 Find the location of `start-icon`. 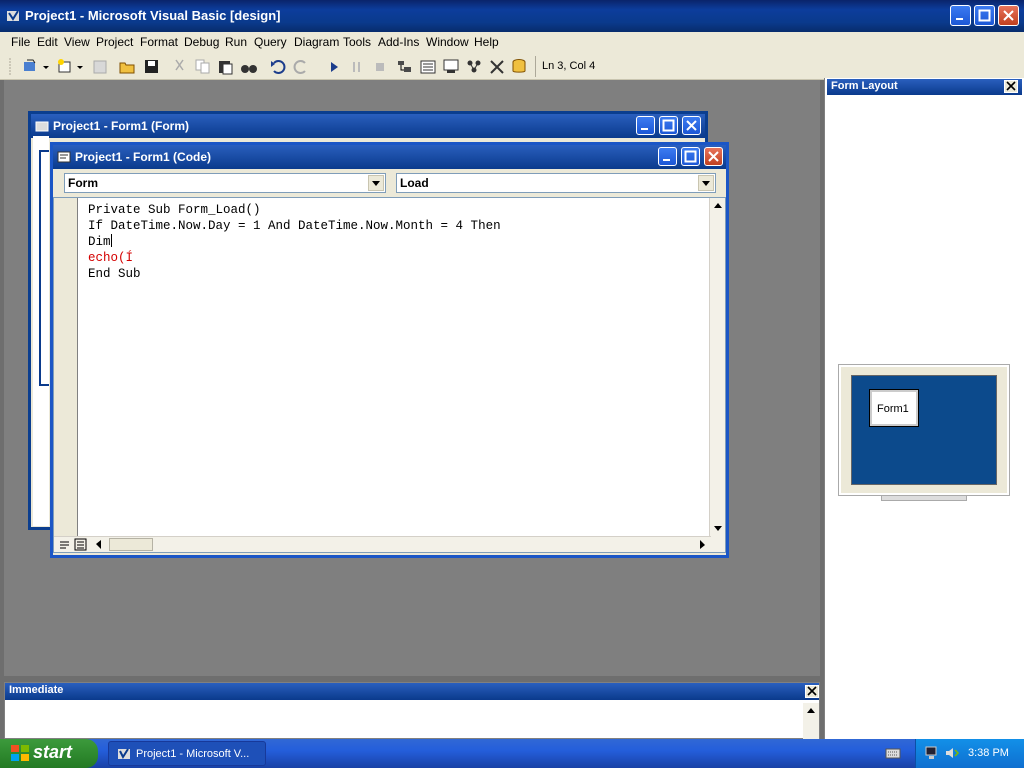

start-icon is located at coordinates (334, 66).